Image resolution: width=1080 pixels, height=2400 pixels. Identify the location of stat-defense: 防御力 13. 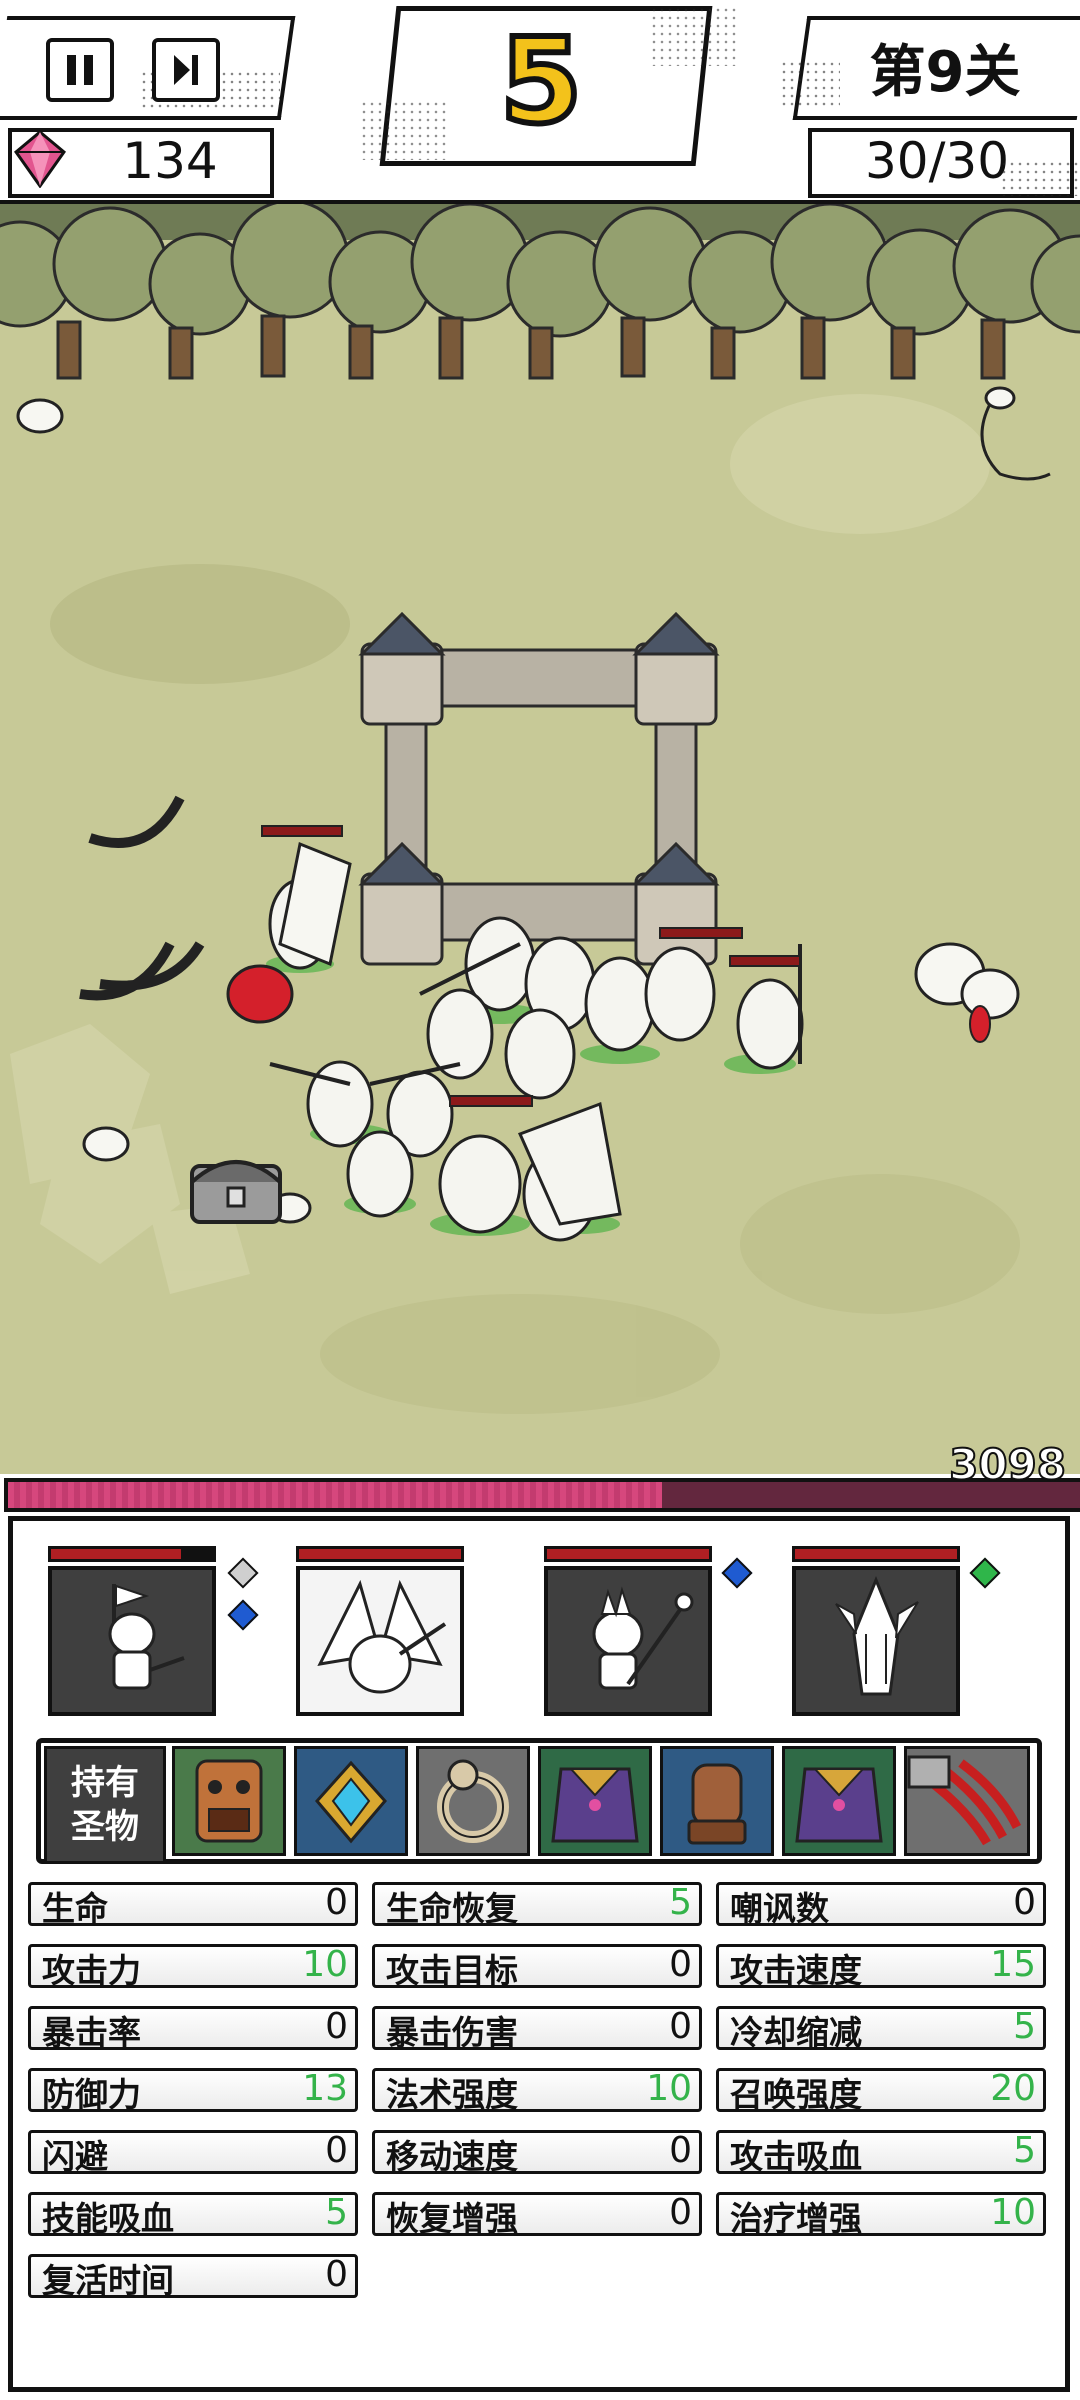
(193, 2091).